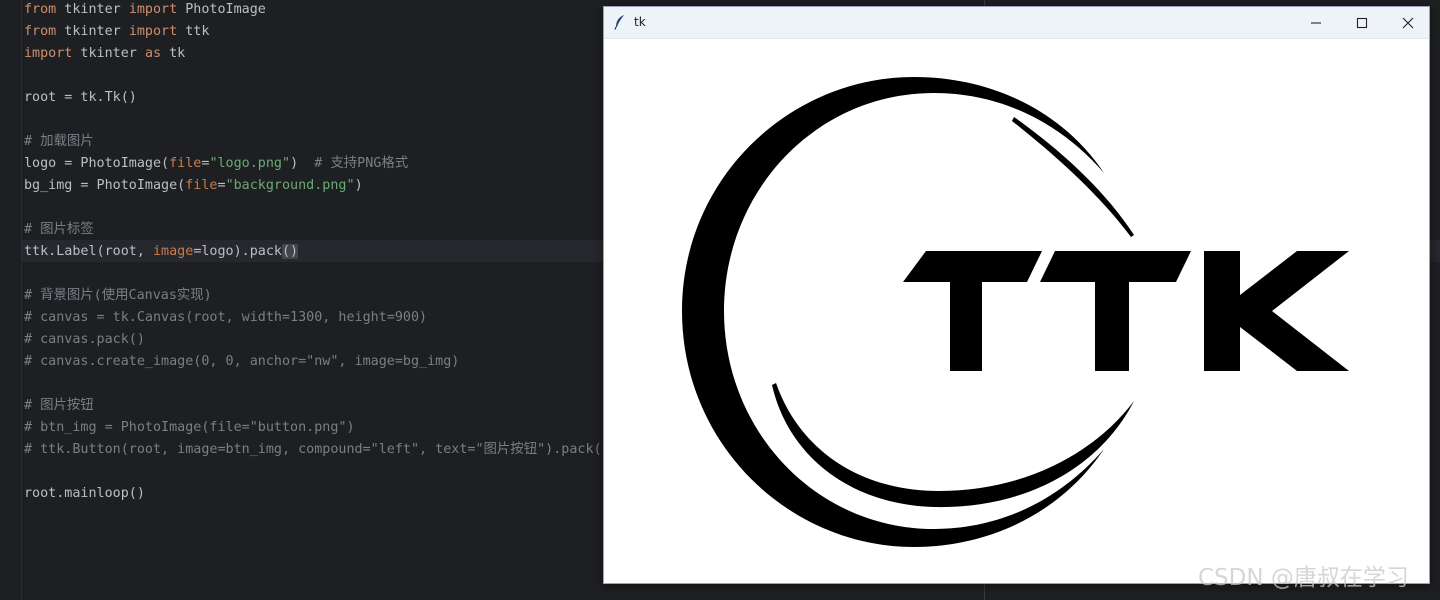 The height and width of the screenshot is (600, 1440). What do you see at coordinates (237, 251) in the screenshot?
I see `code-token: =logo).pack` at bounding box center [237, 251].